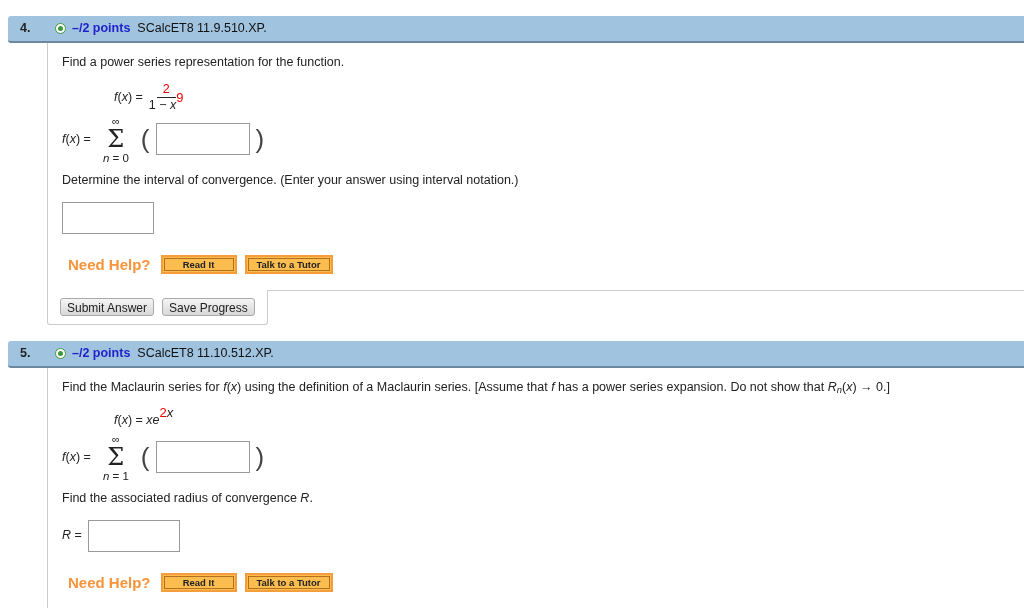  What do you see at coordinates (188, 498) in the screenshot?
I see `question-text: Find the associated radius of convergence R.` at bounding box center [188, 498].